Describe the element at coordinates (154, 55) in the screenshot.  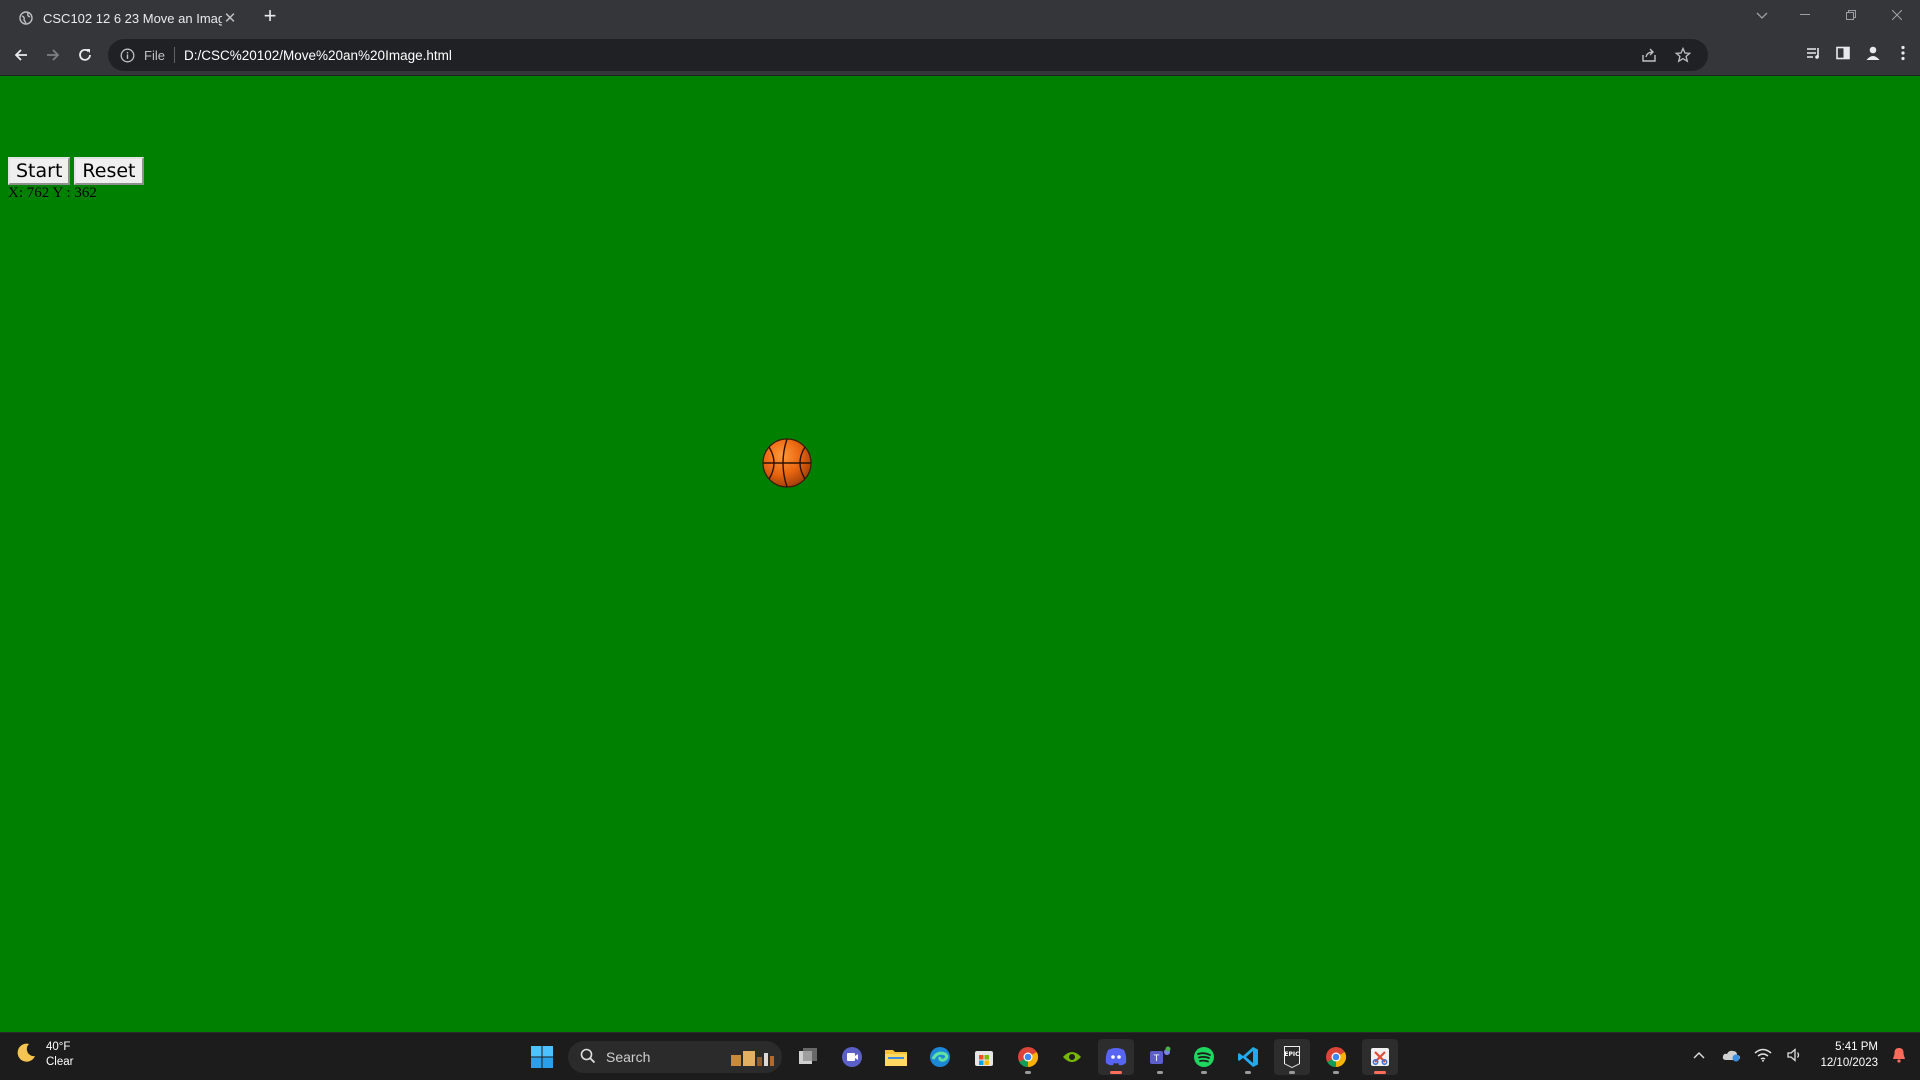
I see `scheme-label: File` at that location.